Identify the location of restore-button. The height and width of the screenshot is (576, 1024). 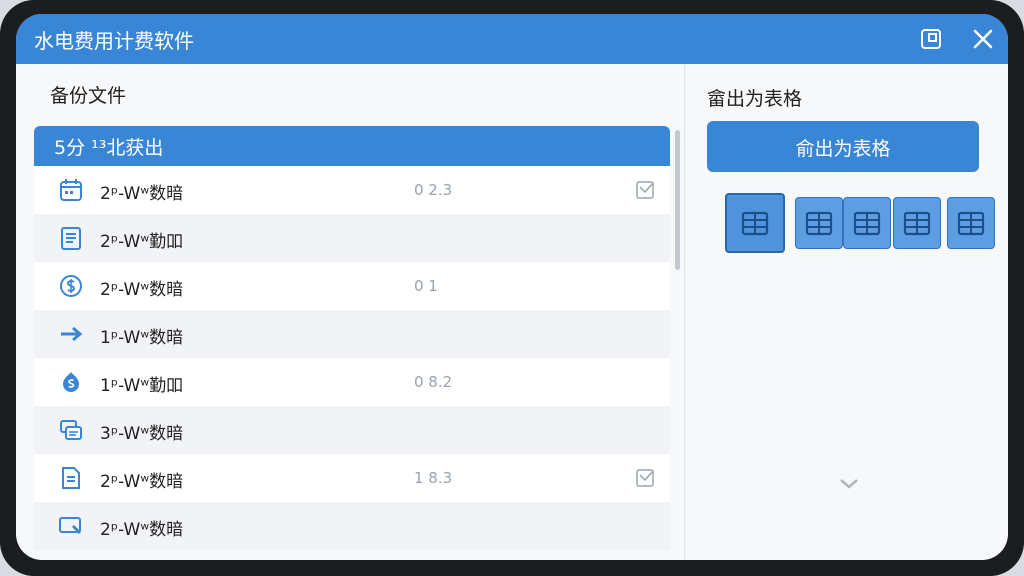
(931, 39).